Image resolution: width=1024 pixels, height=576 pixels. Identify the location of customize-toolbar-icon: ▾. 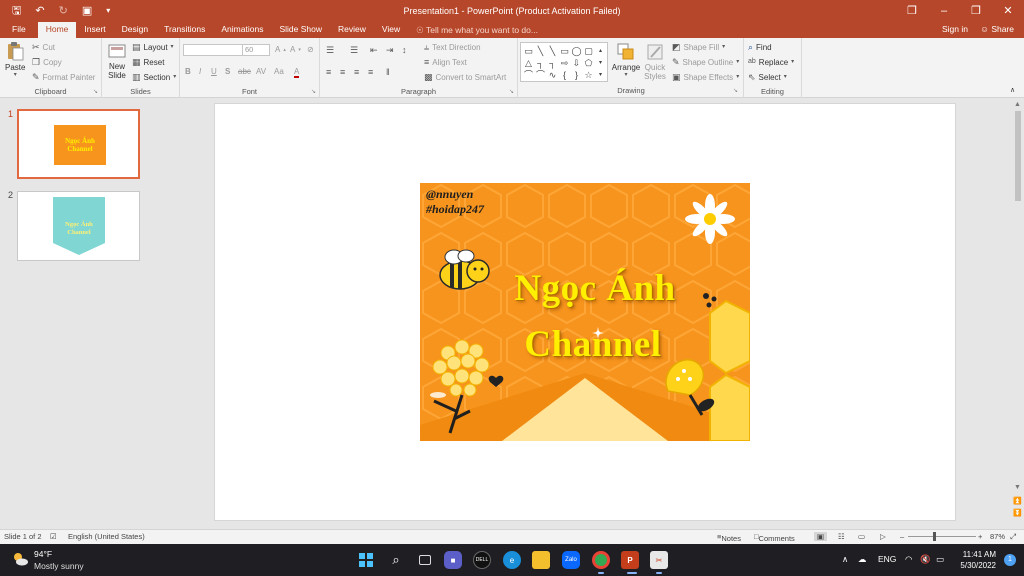
(108, 11).